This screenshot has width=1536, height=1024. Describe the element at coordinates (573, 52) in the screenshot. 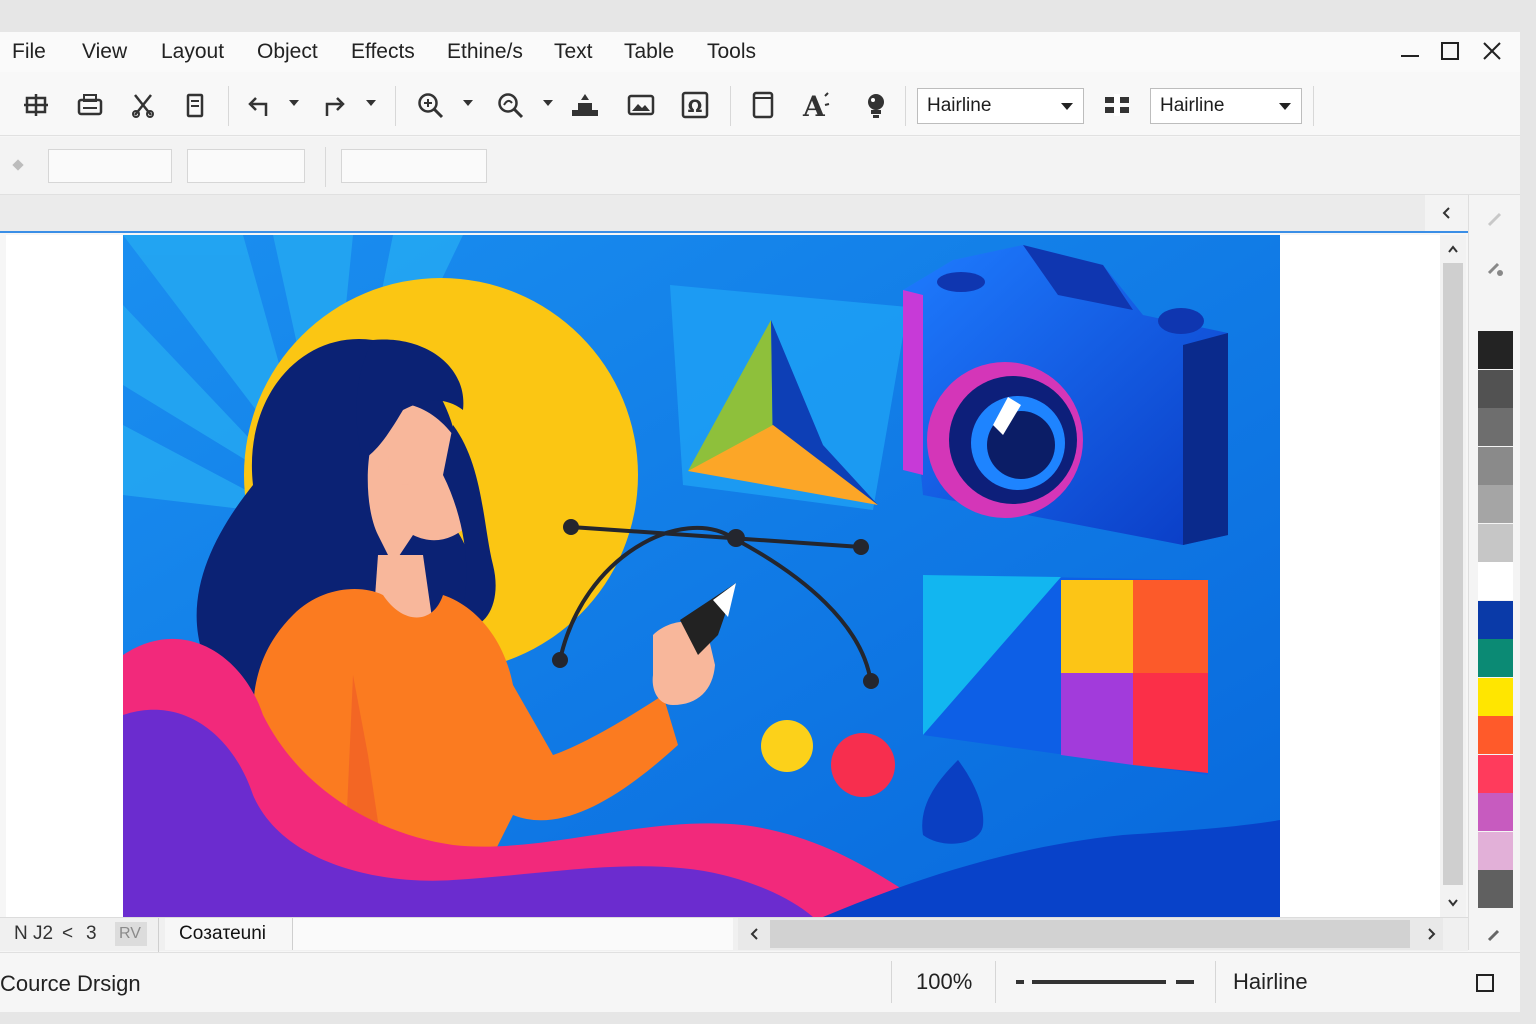

I see `menu-text: Text` at that location.